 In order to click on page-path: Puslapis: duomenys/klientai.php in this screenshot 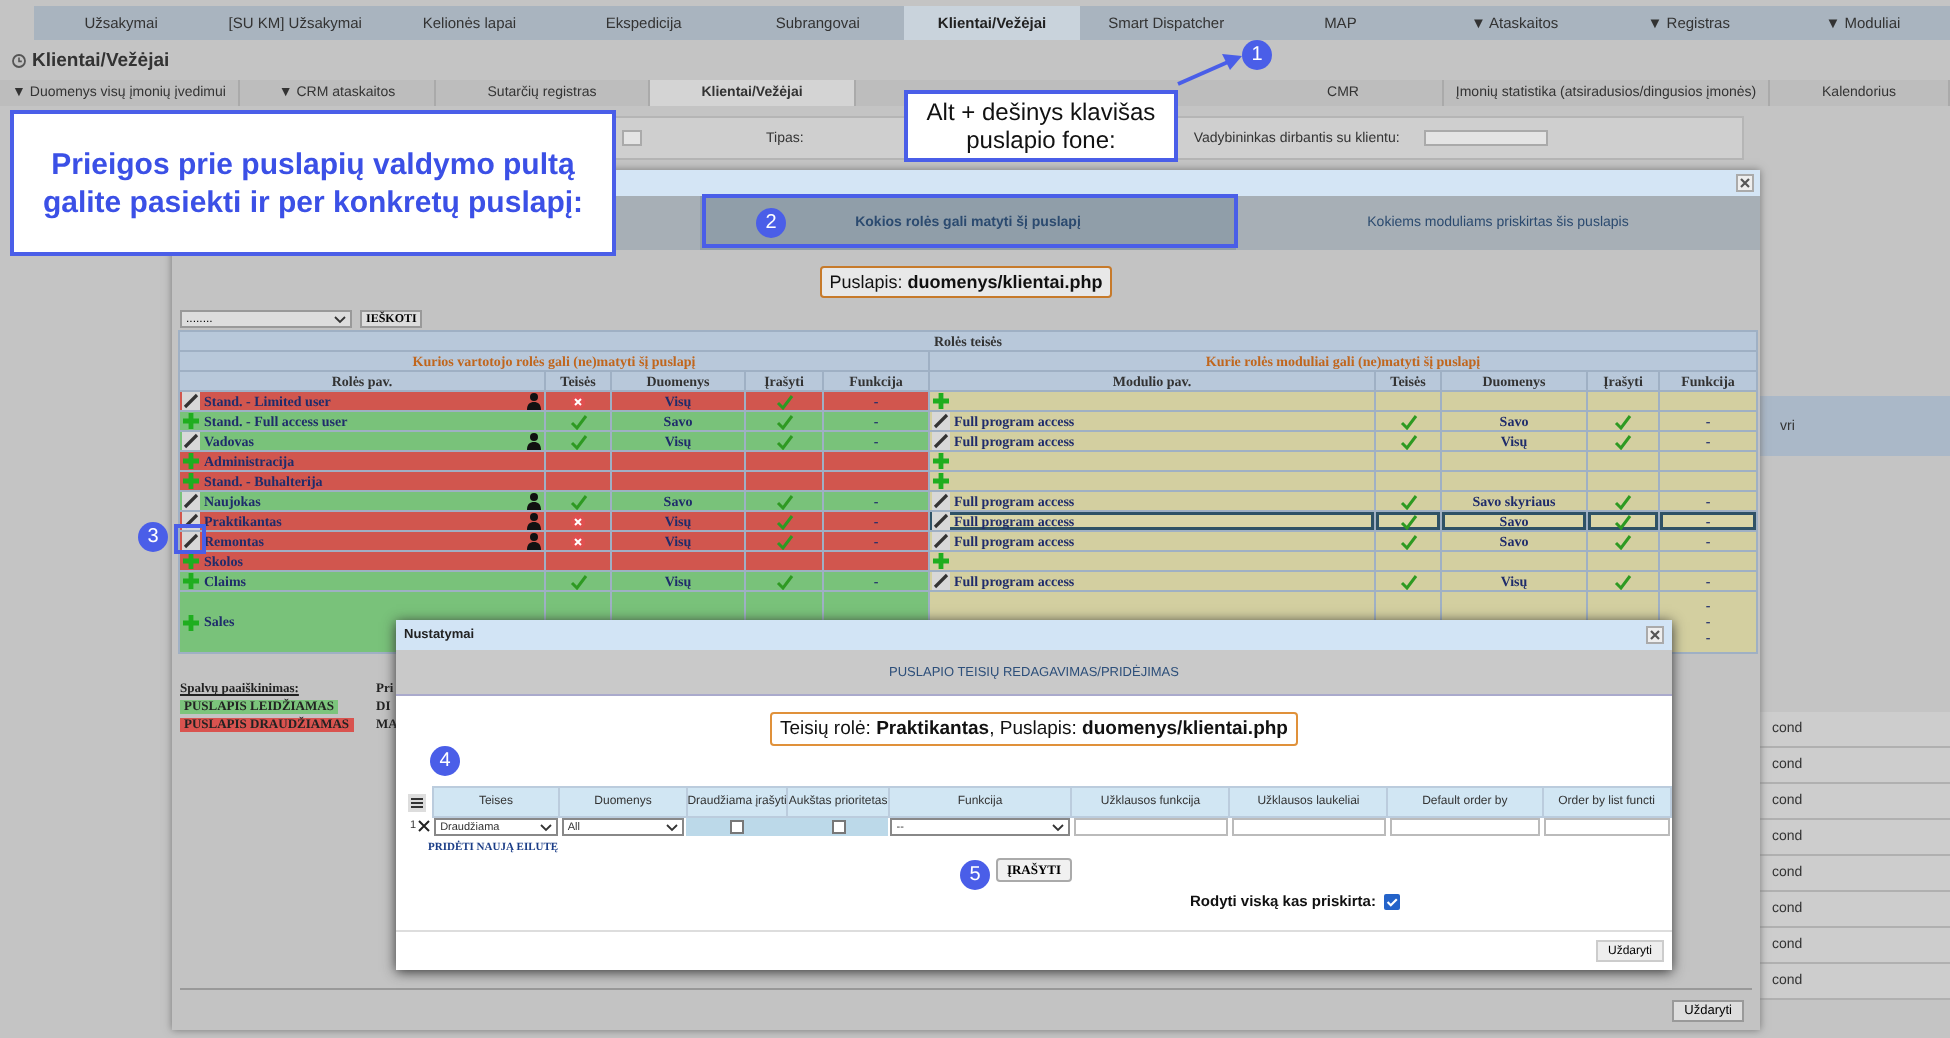, I will do `click(966, 282)`.